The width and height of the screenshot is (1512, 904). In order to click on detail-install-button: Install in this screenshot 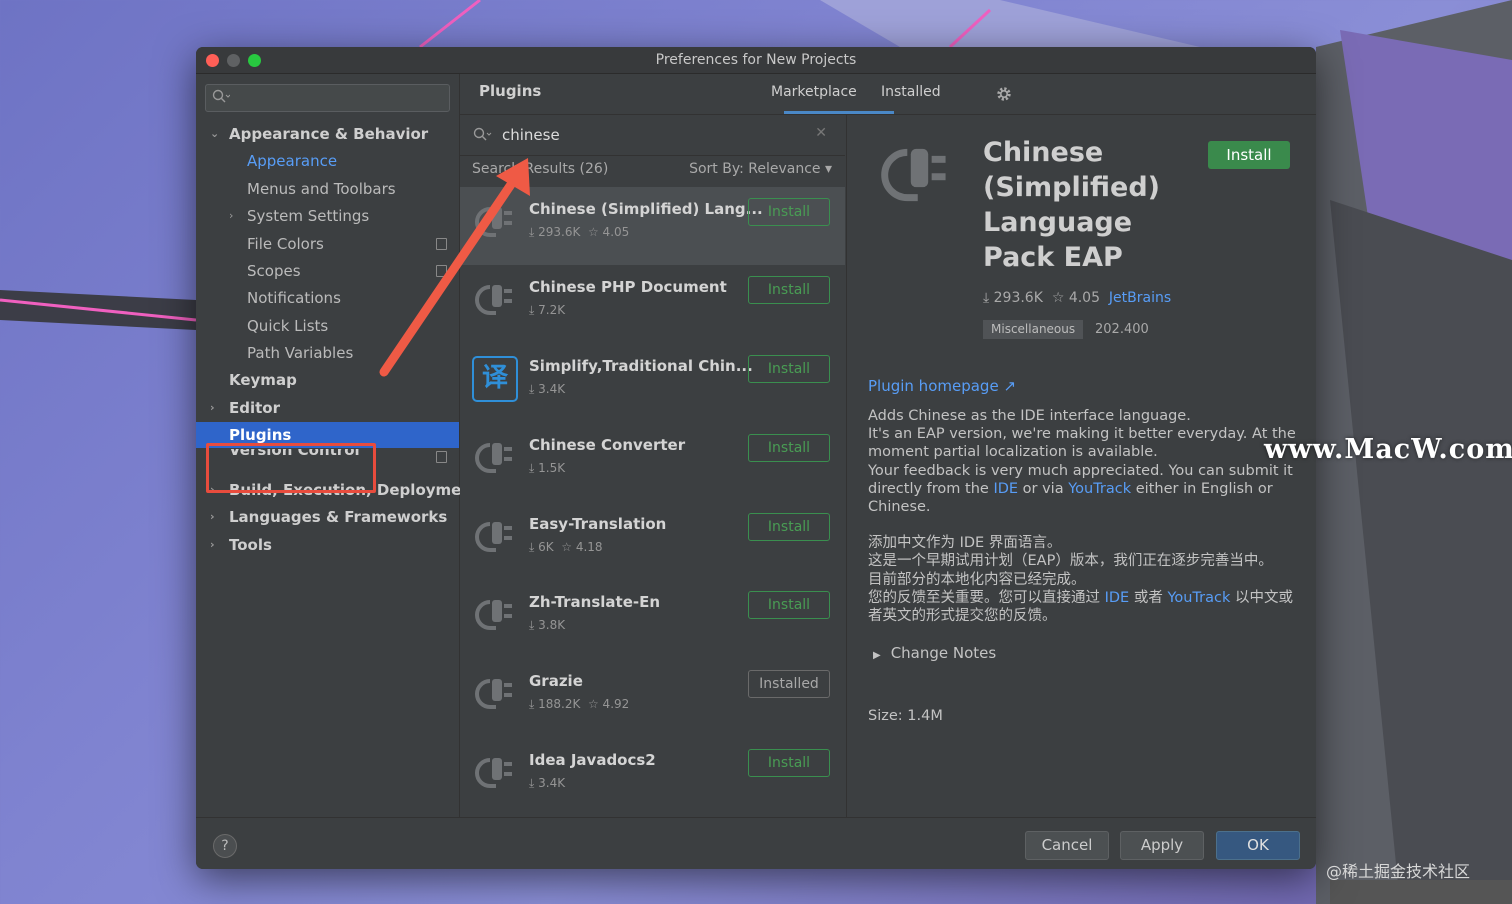, I will do `click(1249, 155)`.